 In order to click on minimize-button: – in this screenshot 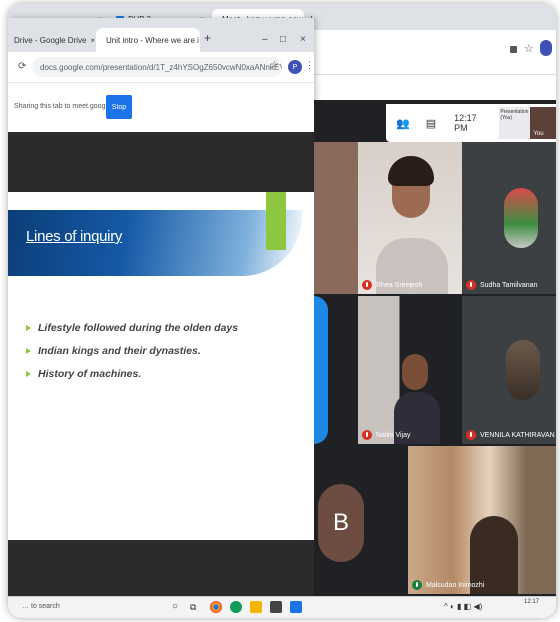, I will do `click(265, 39)`.